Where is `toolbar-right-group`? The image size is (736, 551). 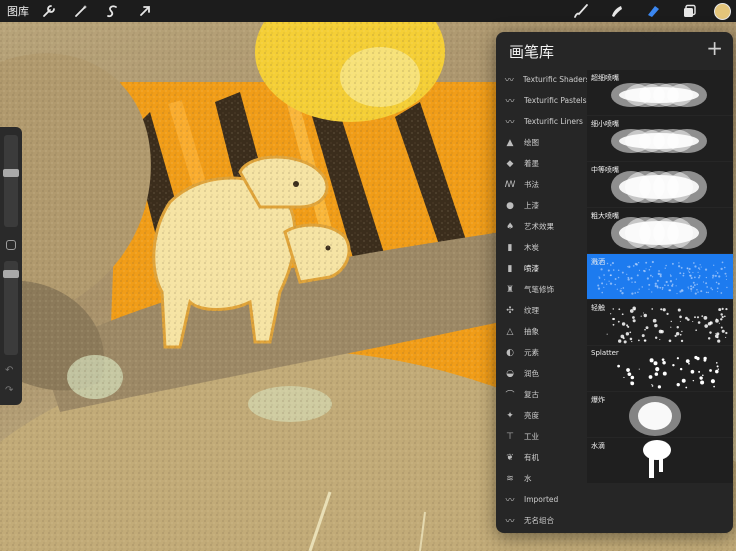
toolbar-right-group is located at coordinates (646, 11).